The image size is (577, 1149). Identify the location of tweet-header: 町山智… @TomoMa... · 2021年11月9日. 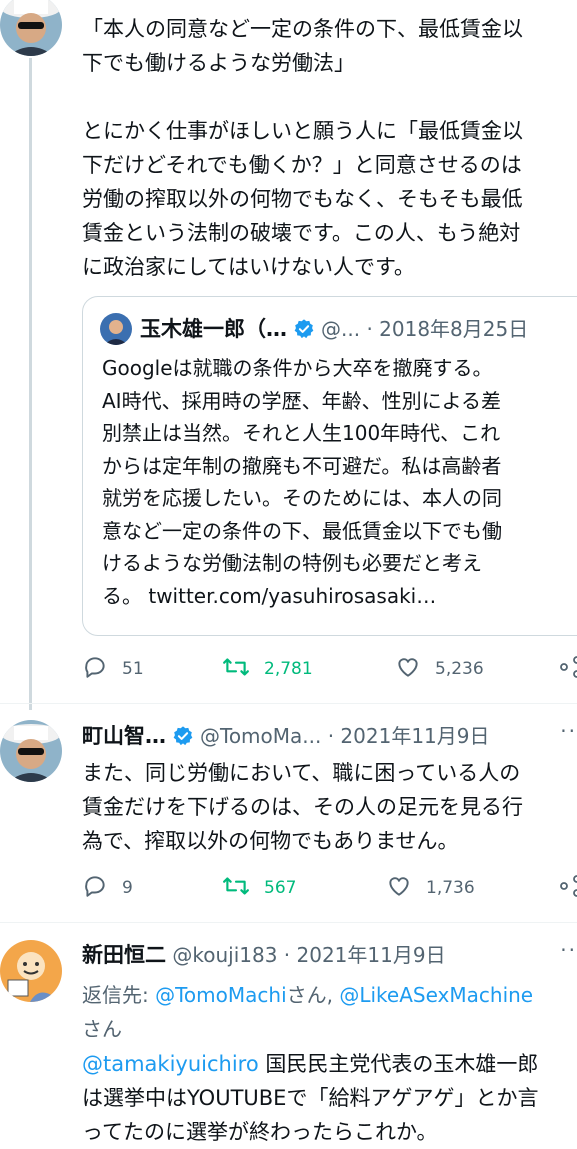
(286, 736).